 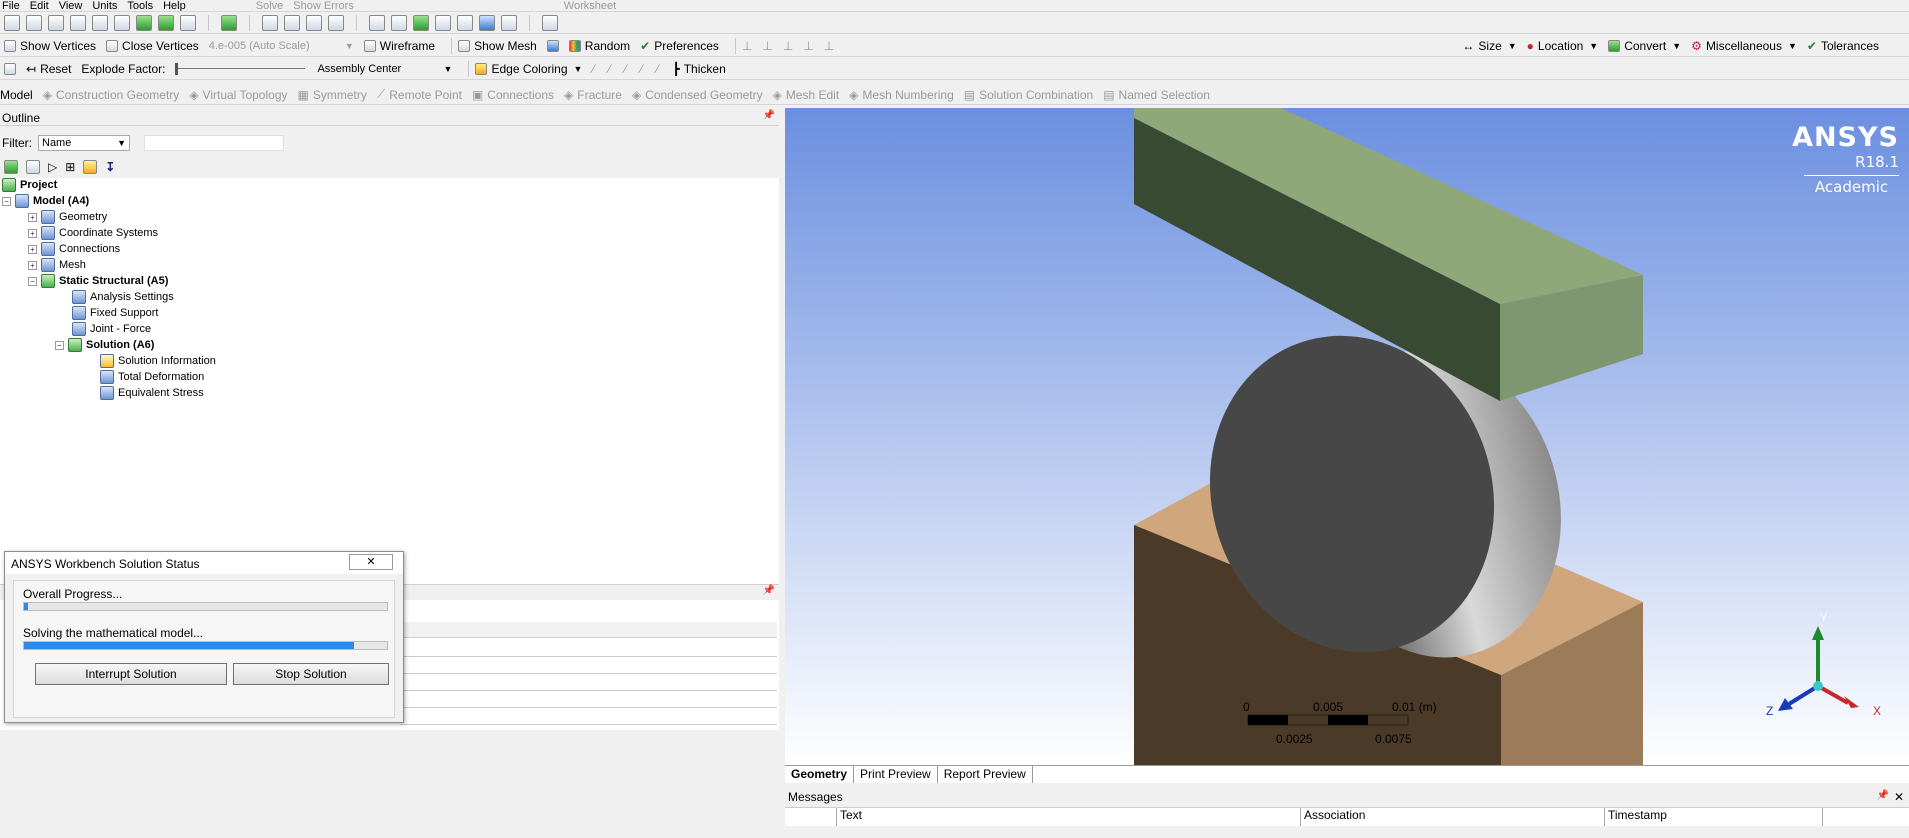 What do you see at coordinates (443, 22) in the screenshot?
I see `zoom-out-icon` at bounding box center [443, 22].